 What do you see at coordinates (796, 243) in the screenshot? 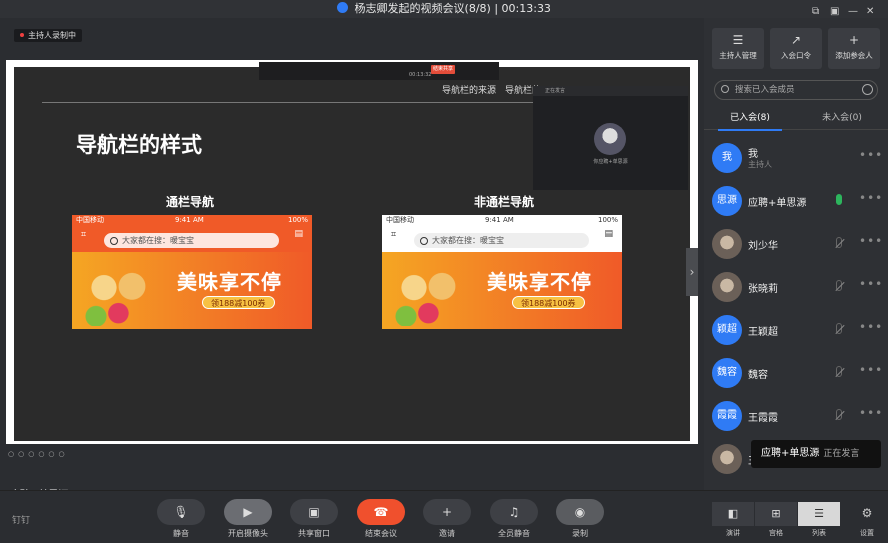
I see `member-row: 刘少华 •••` at bounding box center [796, 243].